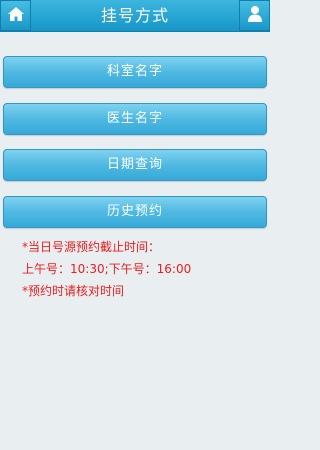 The height and width of the screenshot is (450, 320). Describe the element at coordinates (135, 165) in the screenshot. I see `date-query-button: 日期查询` at that location.